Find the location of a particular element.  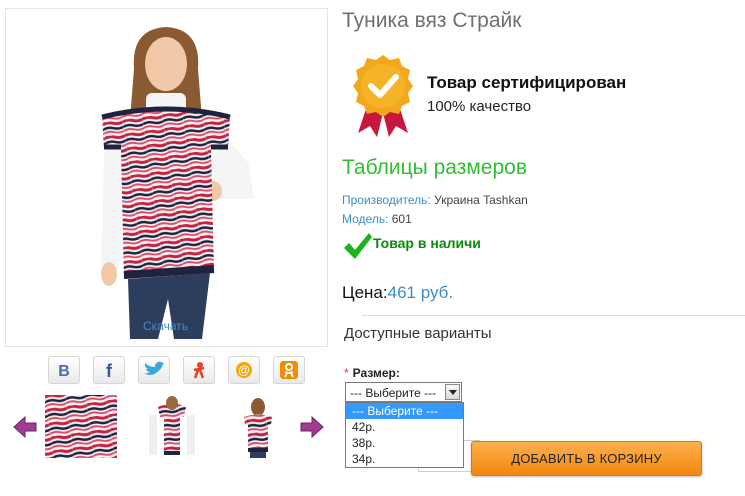

model-thumbnail-image is located at coordinates (258, 426).